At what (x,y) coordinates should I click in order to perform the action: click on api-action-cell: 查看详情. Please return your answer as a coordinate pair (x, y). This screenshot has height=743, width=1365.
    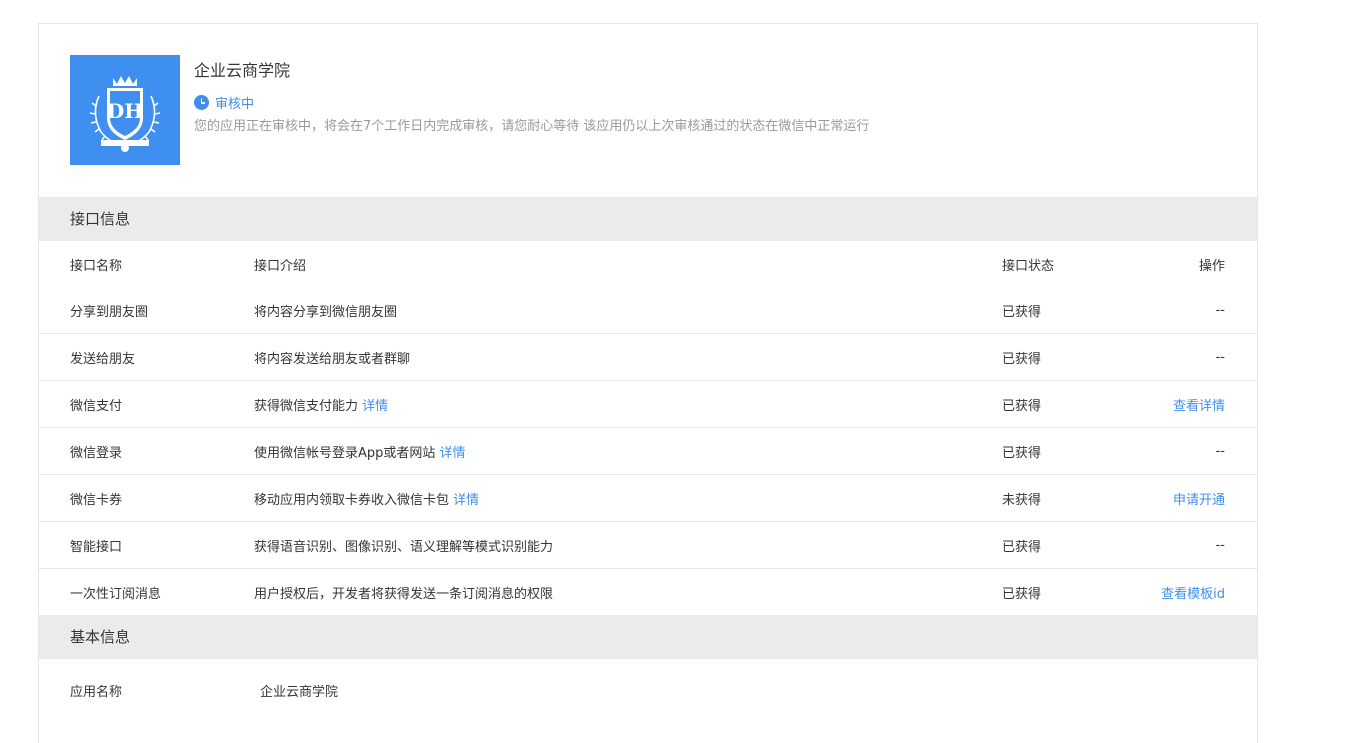
    Looking at the image, I should click on (1204, 404).